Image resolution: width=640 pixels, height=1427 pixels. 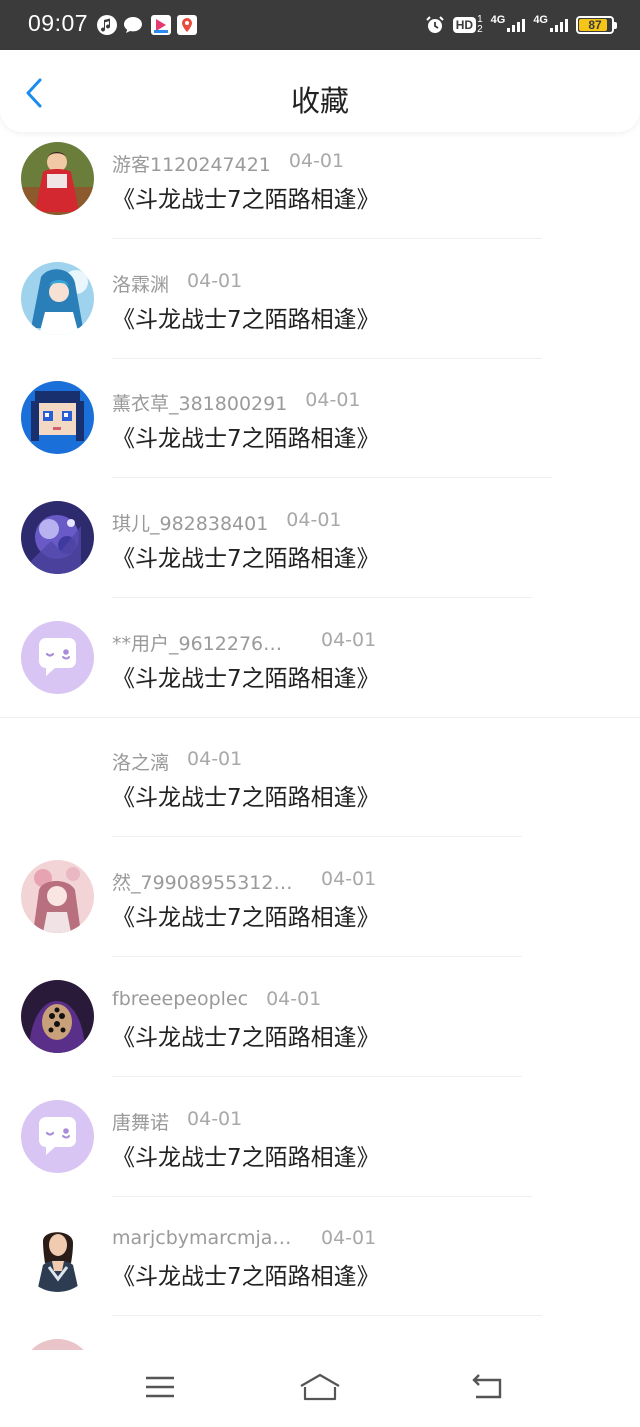 I want to click on battery-icon: 87, so click(x=596, y=25).